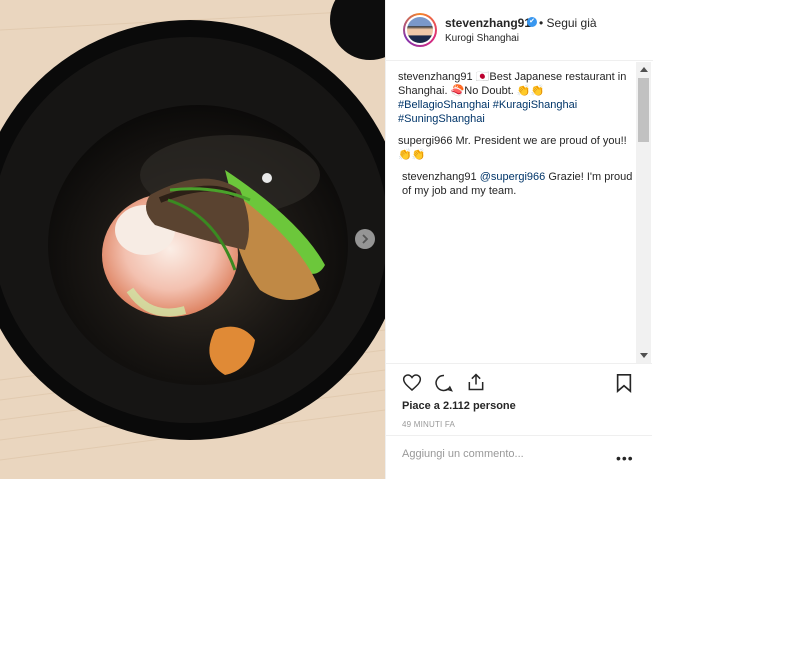  Describe the element at coordinates (476, 382) in the screenshot. I see `share-icon` at that location.